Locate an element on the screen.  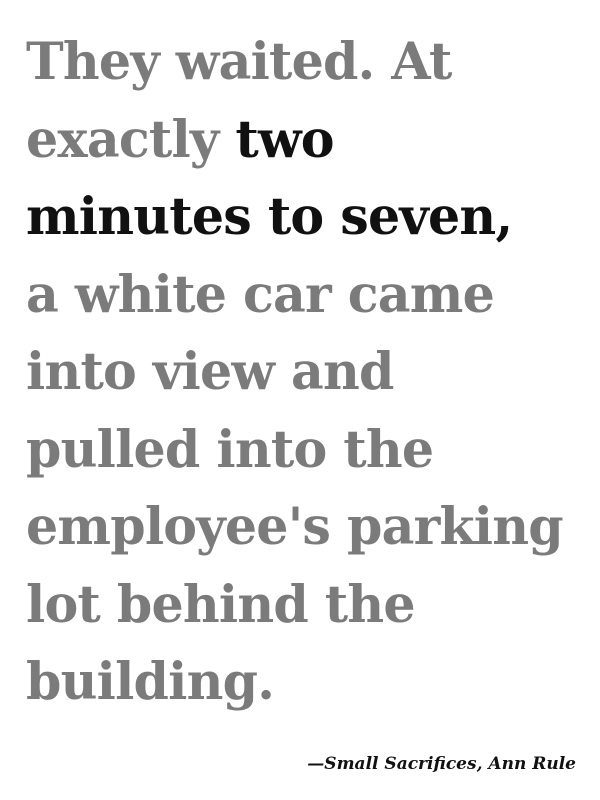
quote-segment: a white car came is located at coordinates (260, 294).